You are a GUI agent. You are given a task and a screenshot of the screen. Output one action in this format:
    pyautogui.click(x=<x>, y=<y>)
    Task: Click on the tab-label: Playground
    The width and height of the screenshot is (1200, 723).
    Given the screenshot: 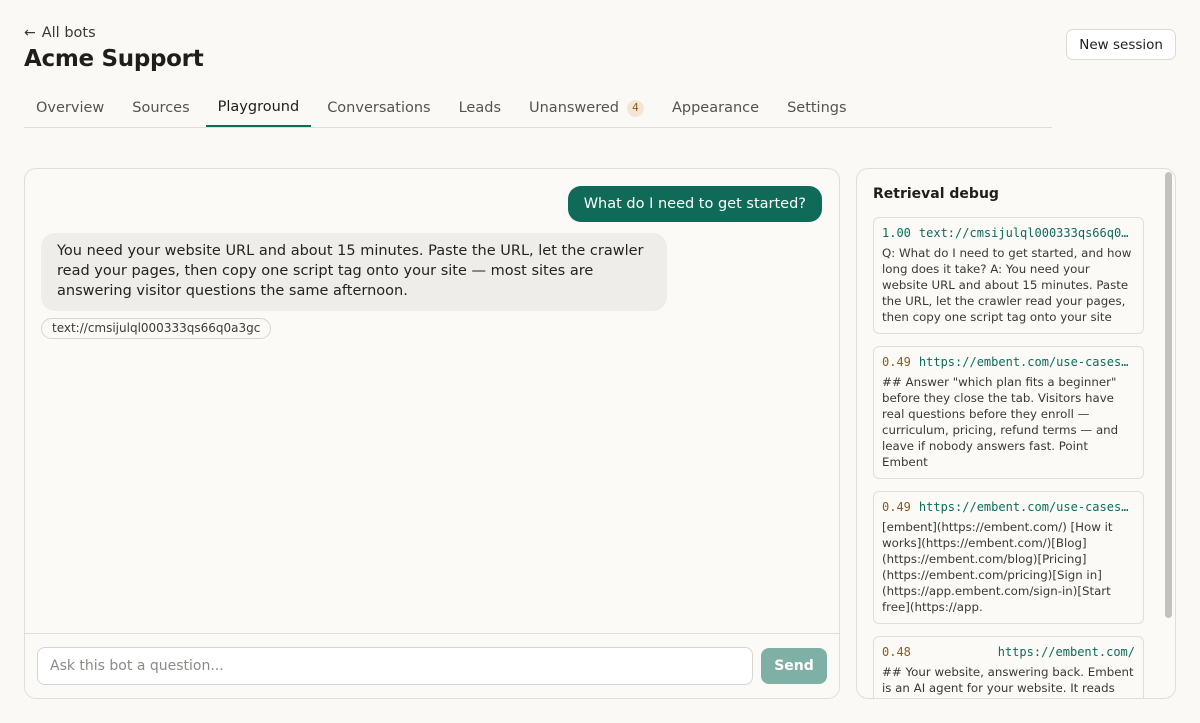 What is the action you would take?
    pyautogui.click(x=258, y=106)
    